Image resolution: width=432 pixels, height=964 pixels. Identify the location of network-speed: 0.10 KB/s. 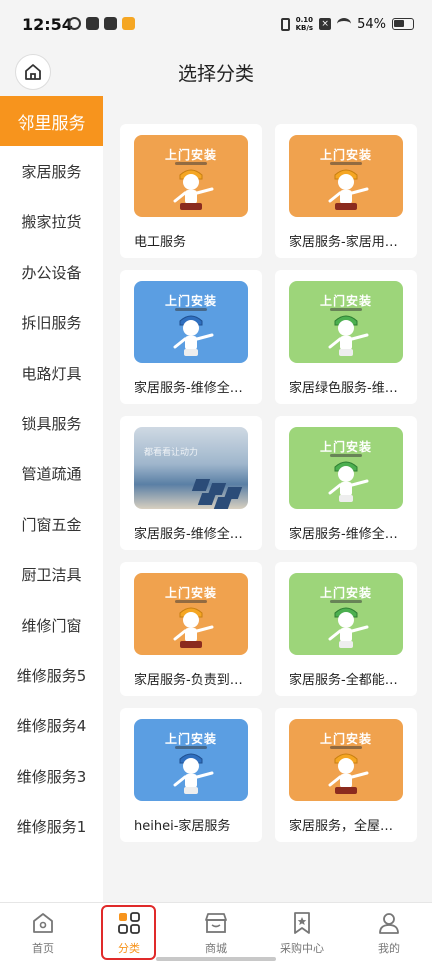
(304, 24).